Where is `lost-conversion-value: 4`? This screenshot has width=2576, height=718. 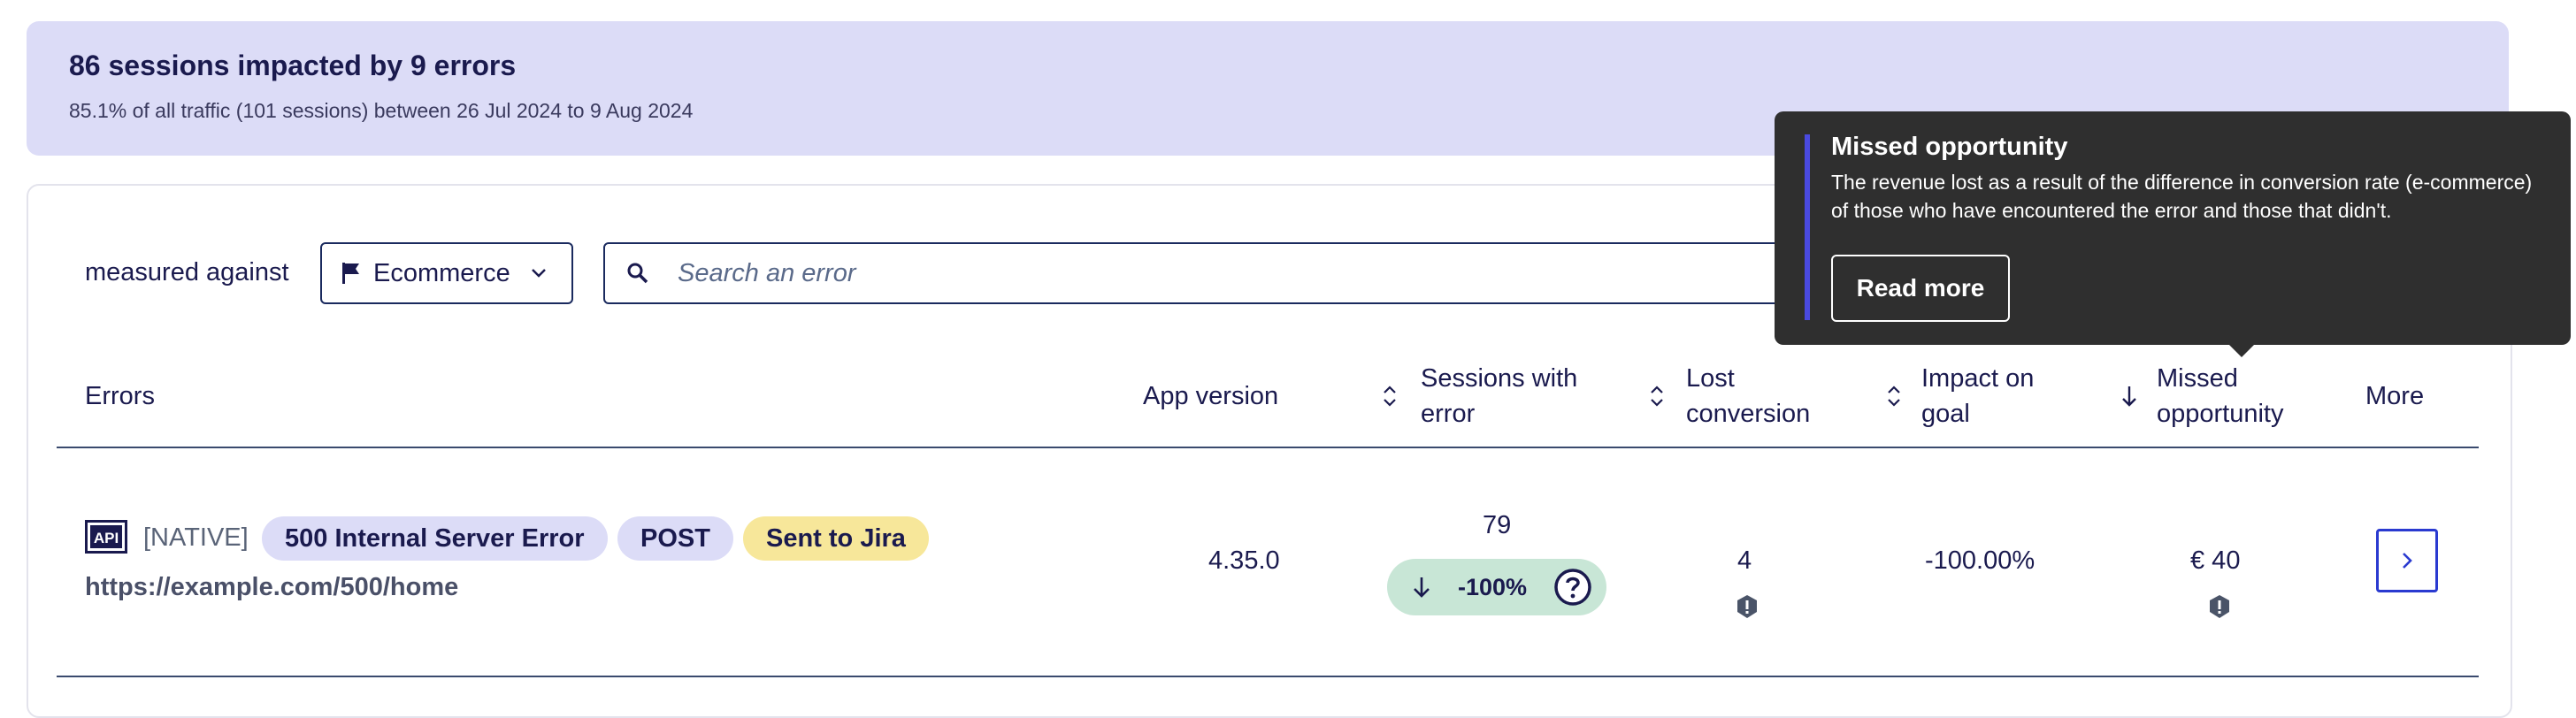 lost-conversion-value: 4 is located at coordinates (1744, 560).